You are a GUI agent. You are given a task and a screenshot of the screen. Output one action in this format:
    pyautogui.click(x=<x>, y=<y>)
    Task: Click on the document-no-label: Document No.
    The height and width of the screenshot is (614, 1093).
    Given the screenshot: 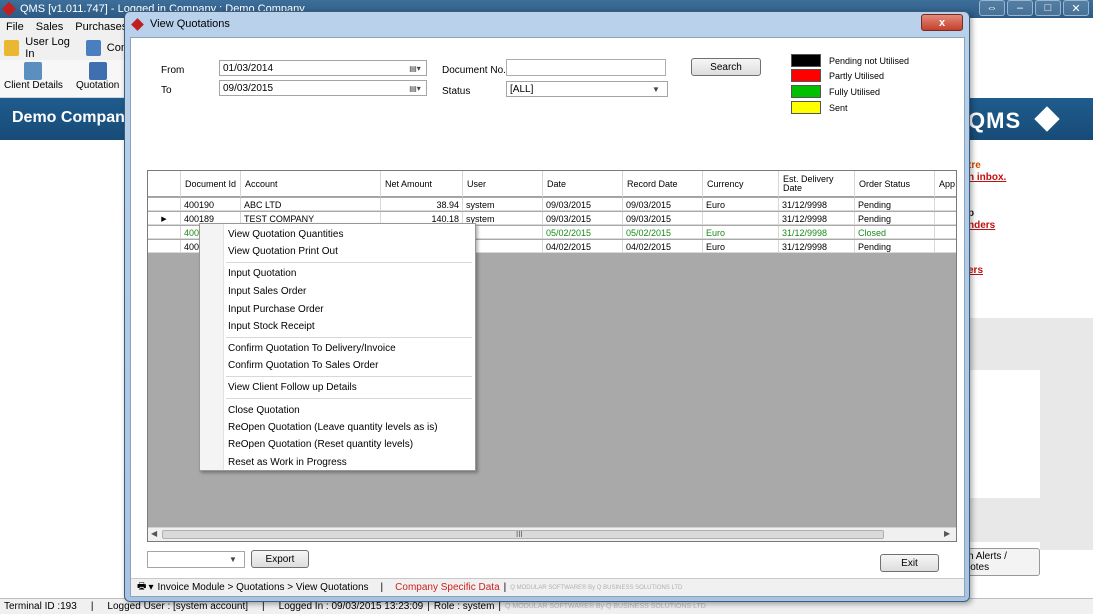 What is the action you would take?
    pyautogui.click(x=474, y=70)
    